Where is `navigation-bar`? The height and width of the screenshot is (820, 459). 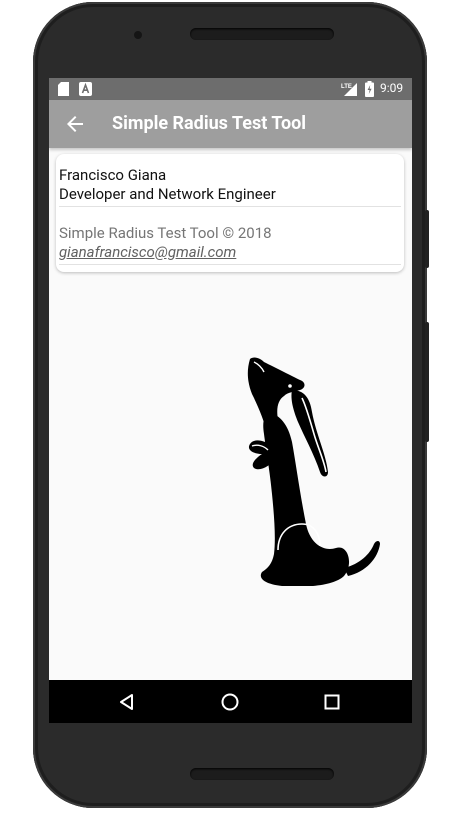 navigation-bar is located at coordinates (230, 701).